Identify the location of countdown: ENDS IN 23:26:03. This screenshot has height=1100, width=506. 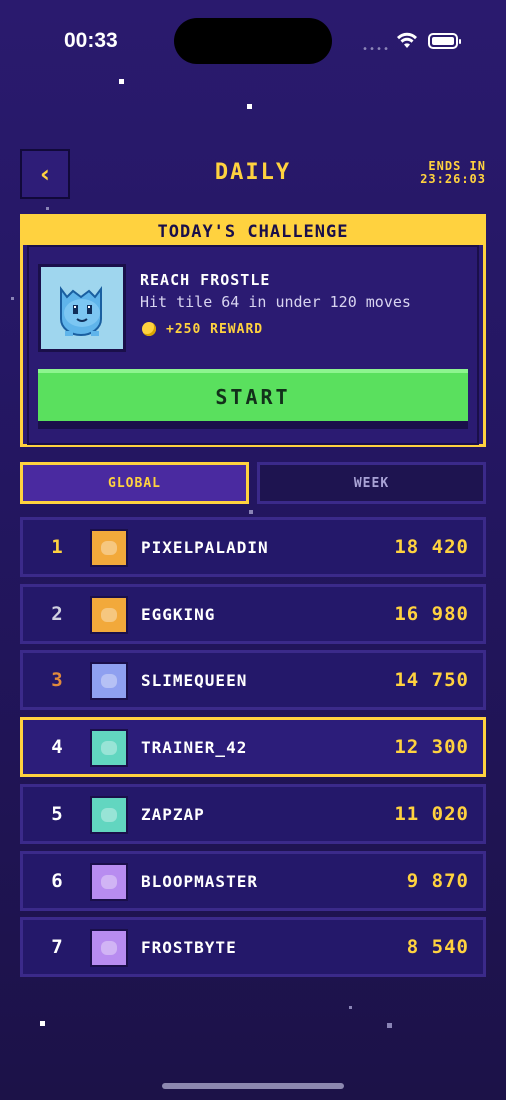
(453, 173).